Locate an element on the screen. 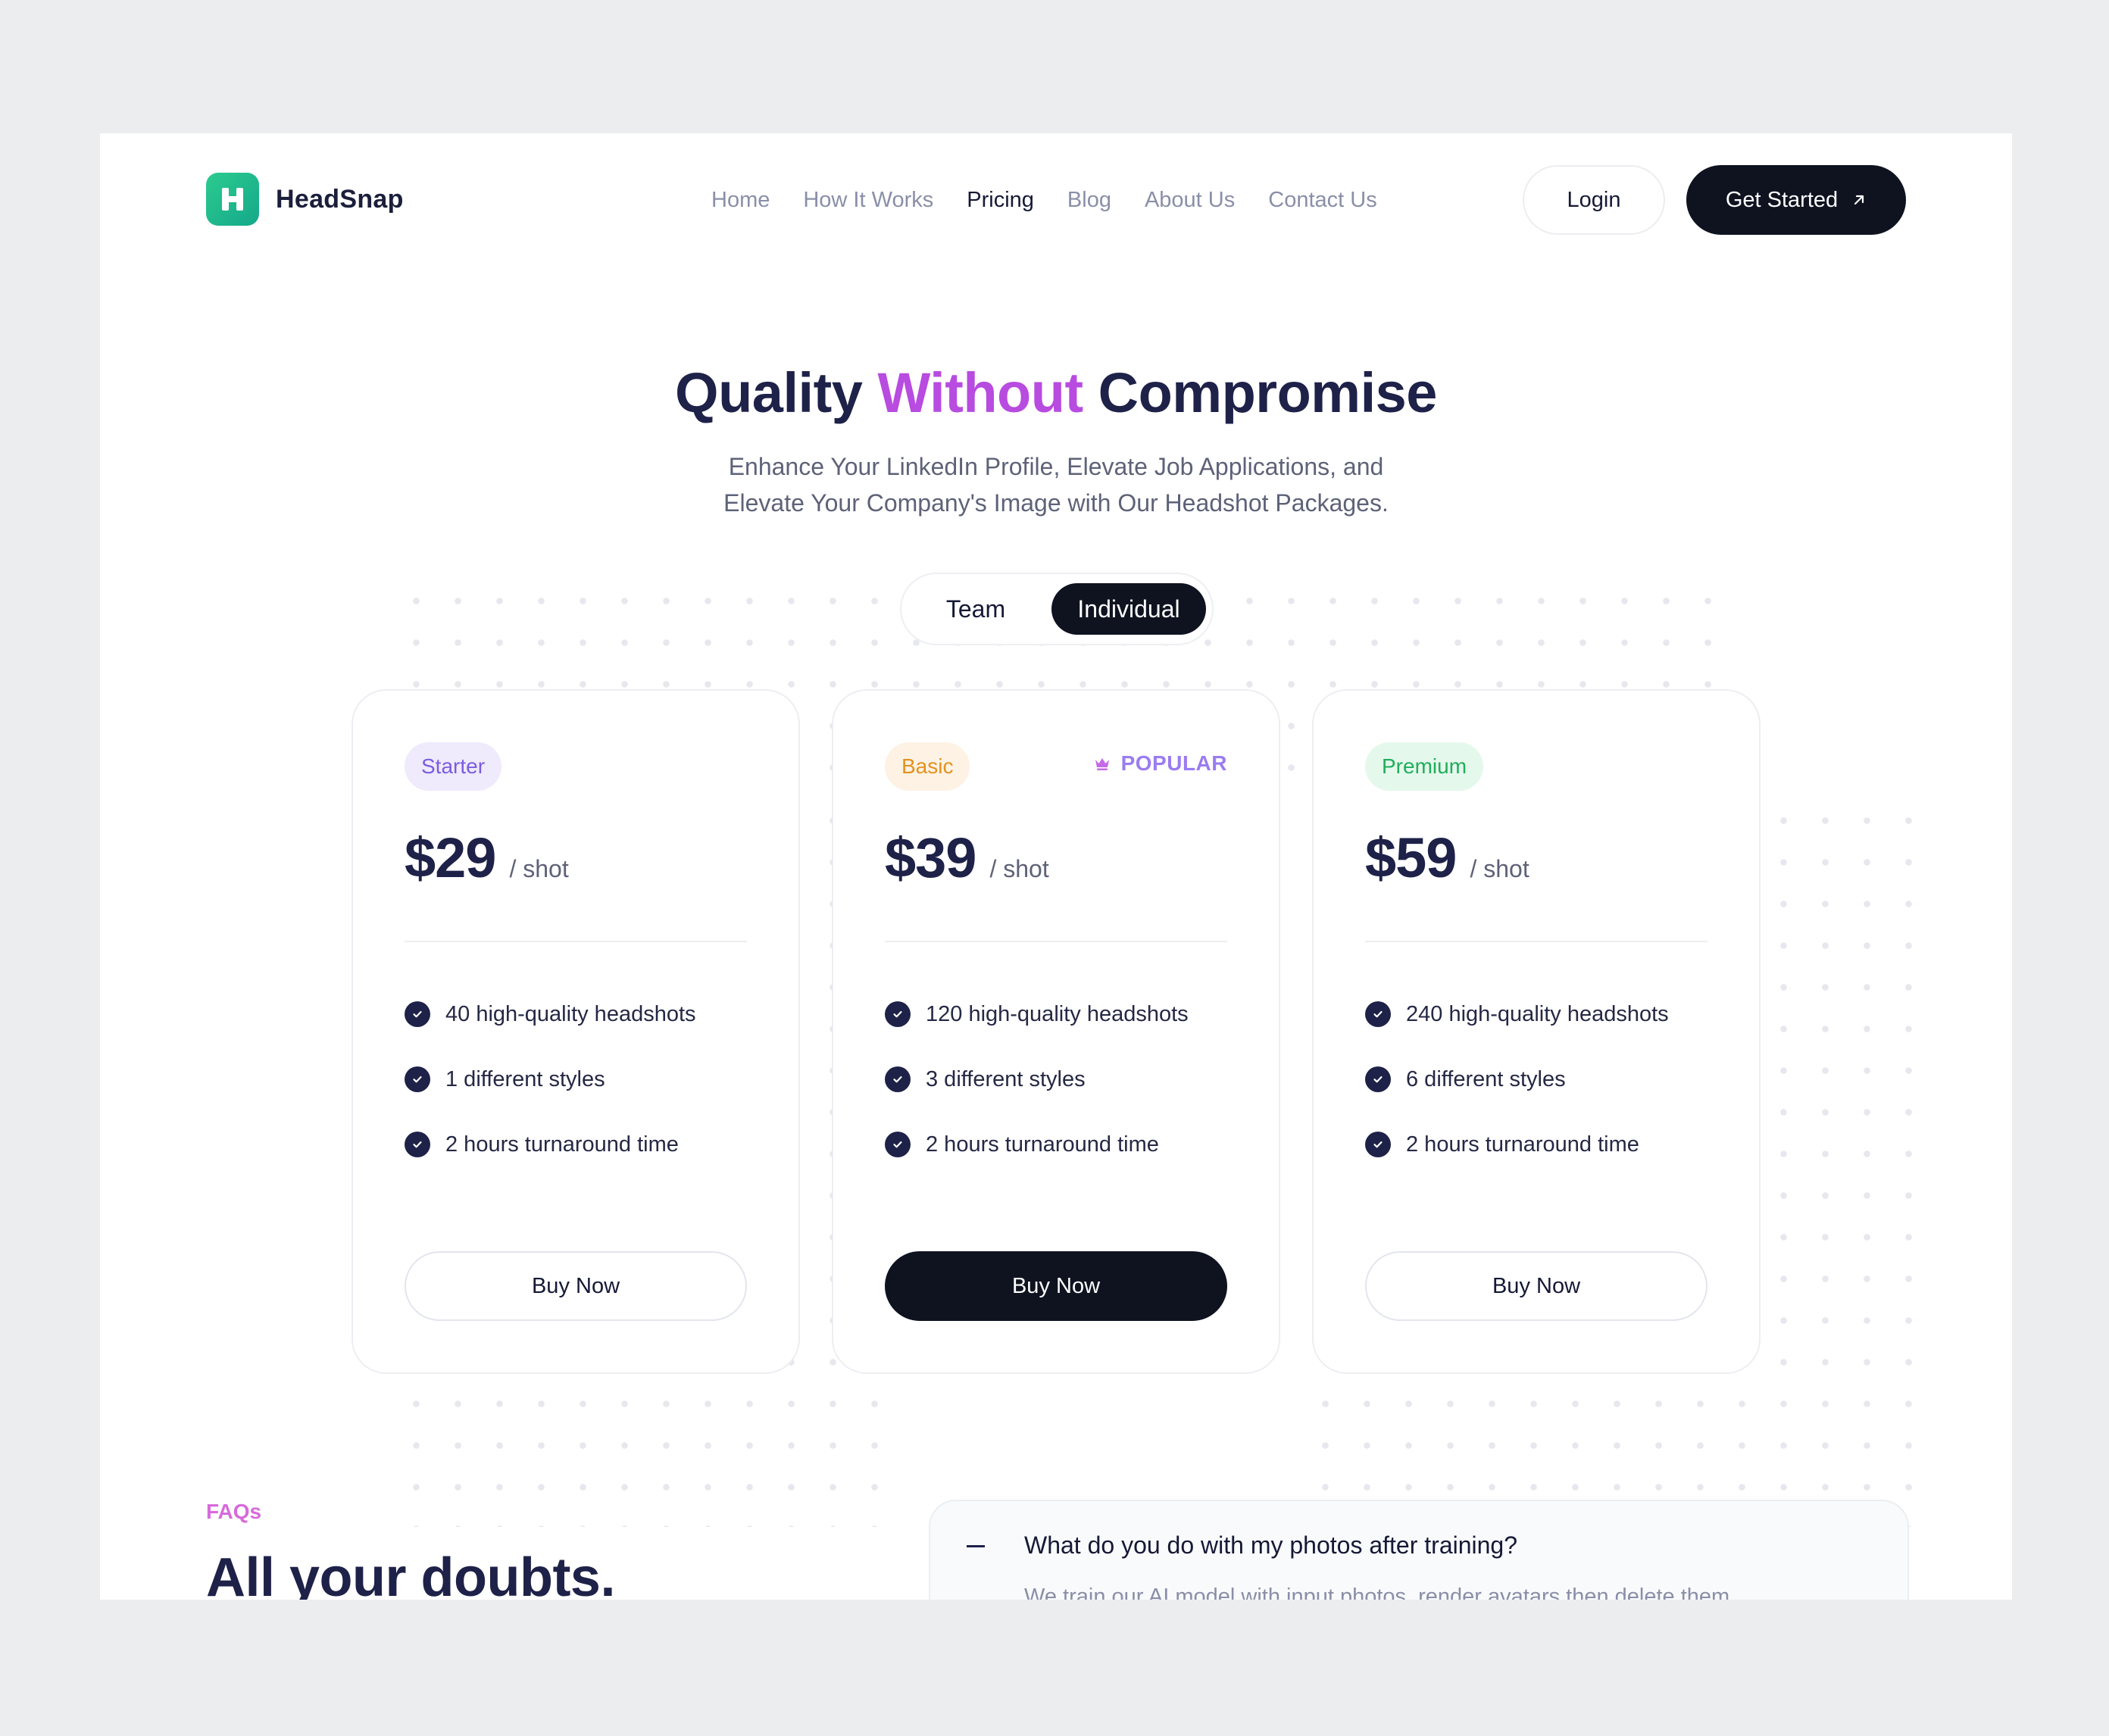 Image resolution: width=2109 pixels, height=1736 pixels. plan-badge: Basic is located at coordinates (927, 766).